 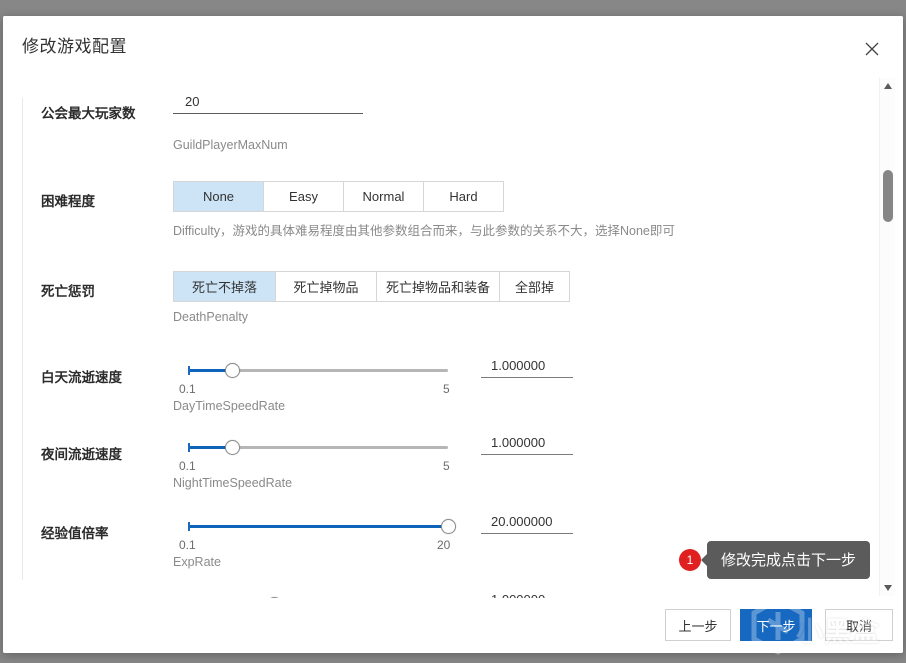 What do you see at coordinates (384, 196) in the screenshot?
I see `difficulty-option-normal: Normal` at bounding box center [384, 196].